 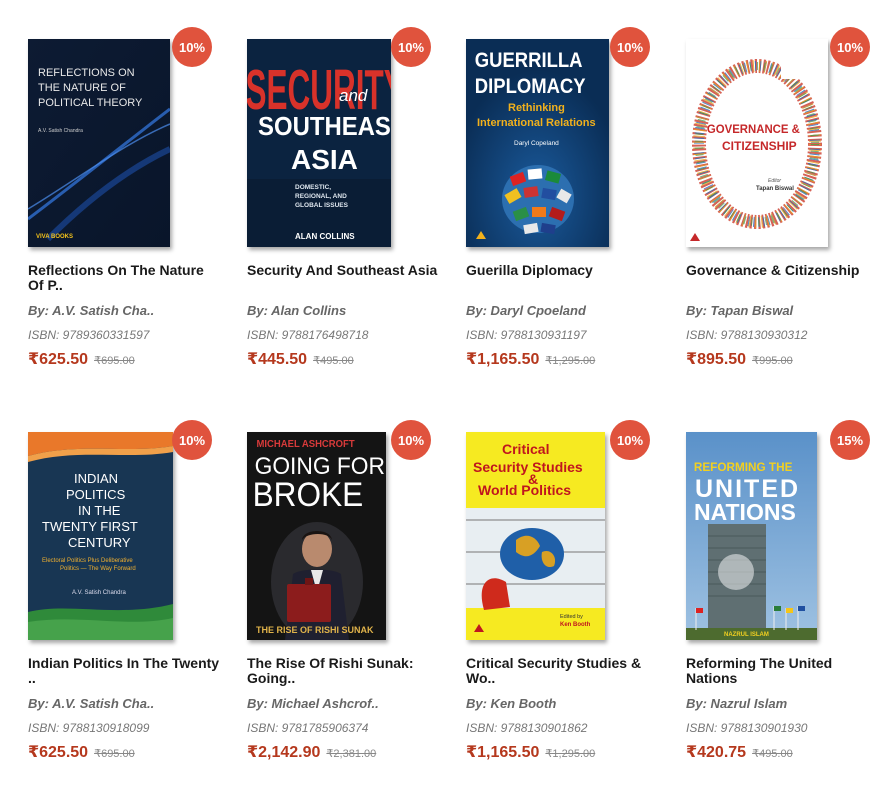 What do you see at coordinates (99, 510) in the screenshot?
I see `cover-text: IN THE` at bounding box center [99, 510].